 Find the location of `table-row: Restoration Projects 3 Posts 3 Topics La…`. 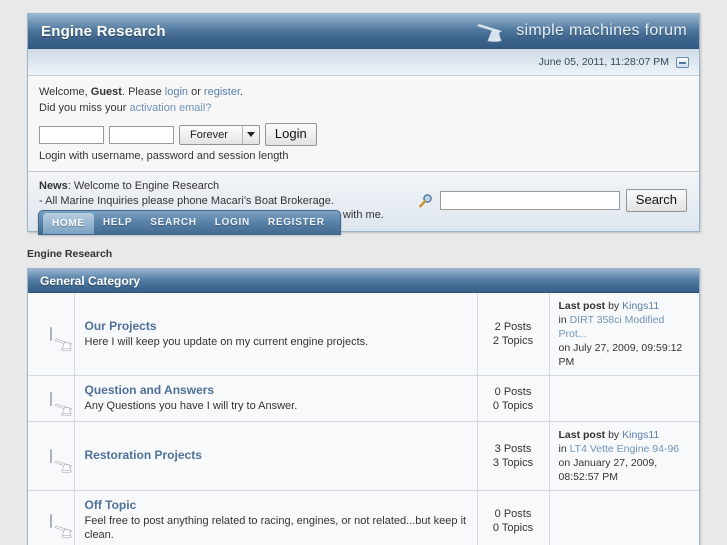

table-row: Restoration Projects 3 Posts 3 Topics La… is located at coordinates (363, 456).